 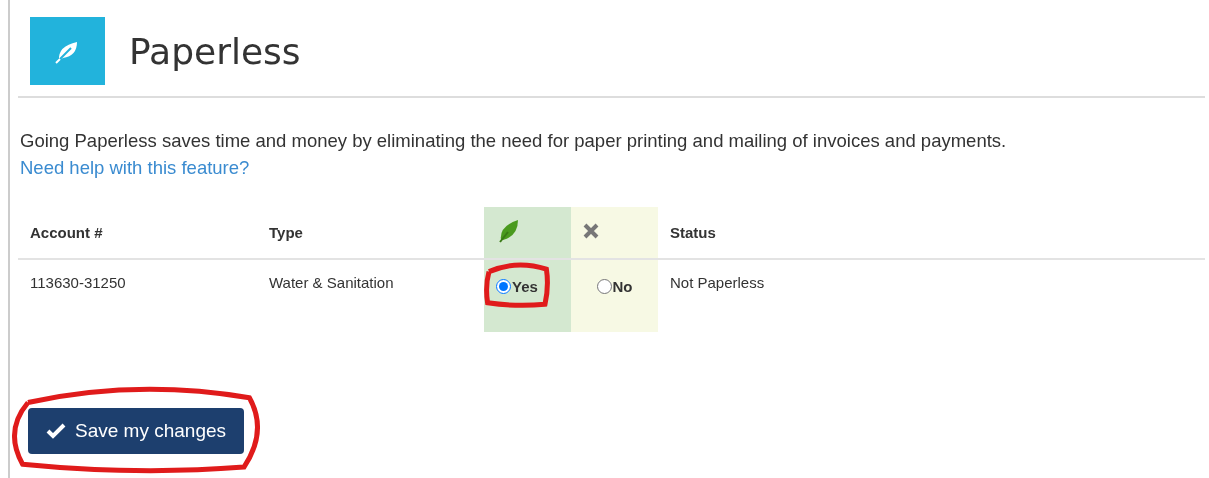 I want to click on intro-text: Going Paperless saves time and money by eliminating the need for paper printing and mailing of invoices and payments. Need help with this feature?, so click(x=514, y=154).